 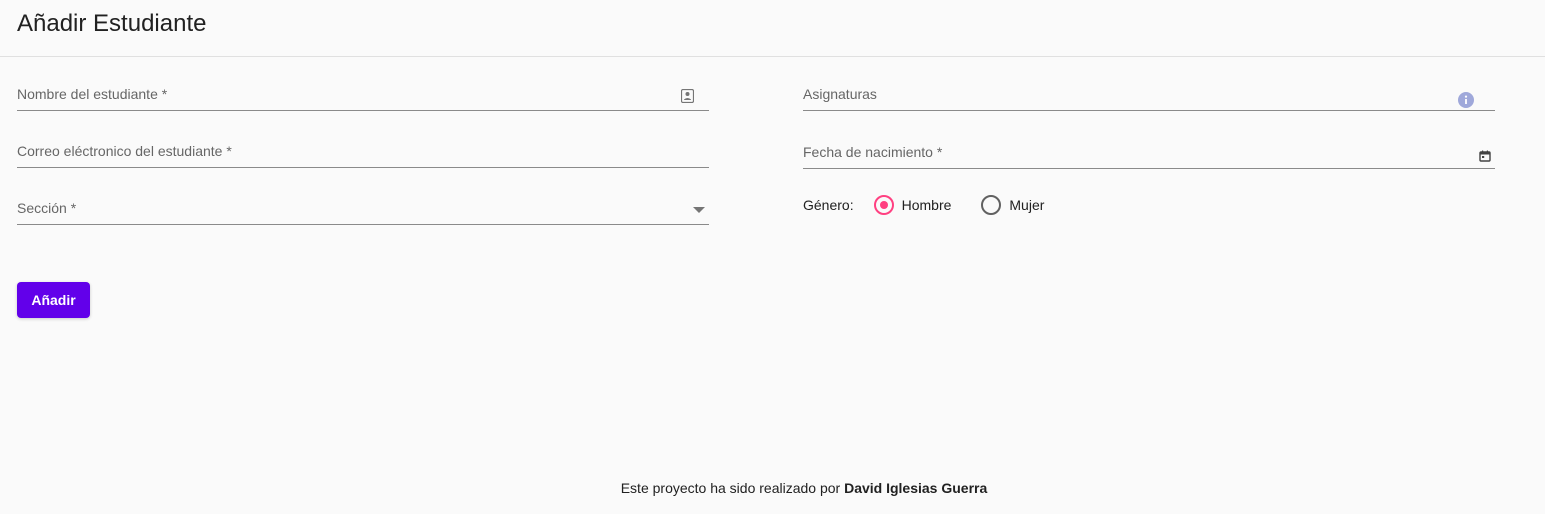 What do you see at coordinates (772, 56) in the screenshot?
I see `title-divider` at bounding box center [772, 56].